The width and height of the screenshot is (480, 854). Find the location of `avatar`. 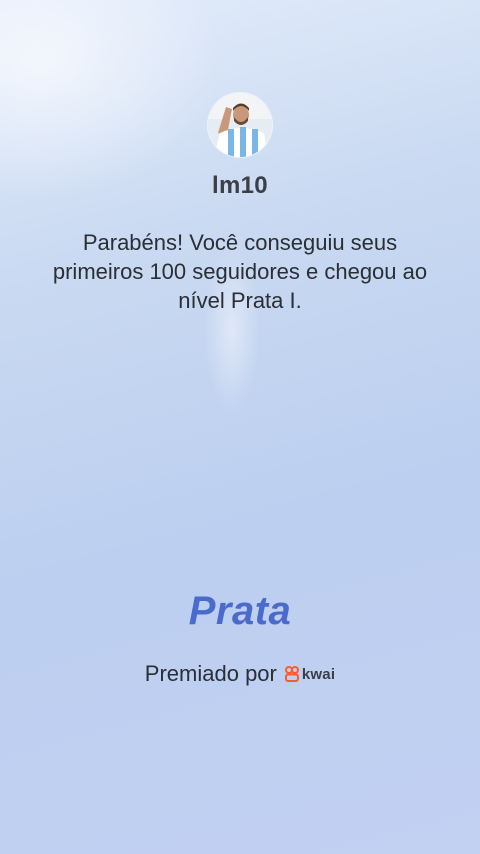

avatar is located at coordinates (240, 125).